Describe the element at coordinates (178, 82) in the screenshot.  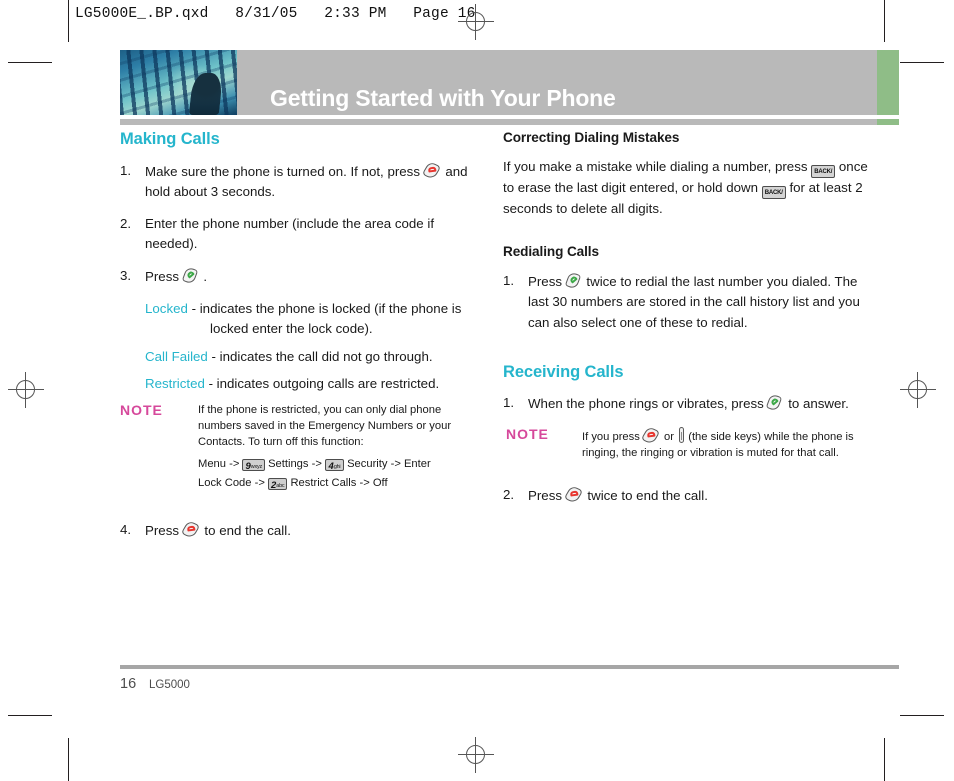
I see `header-decorative-photo` at that location.